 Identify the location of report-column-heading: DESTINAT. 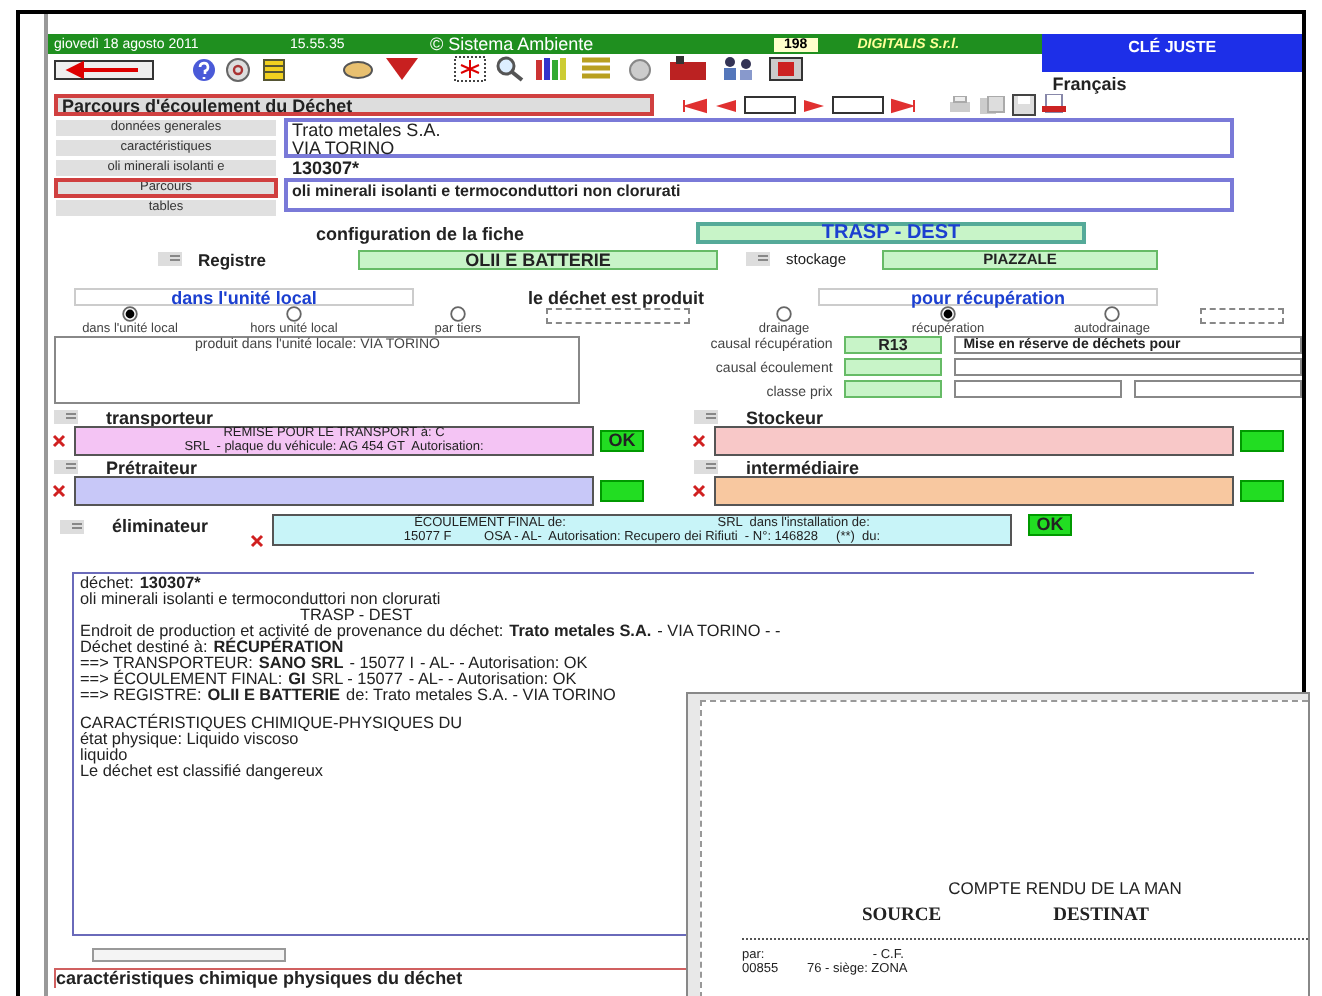
(1101, 916).